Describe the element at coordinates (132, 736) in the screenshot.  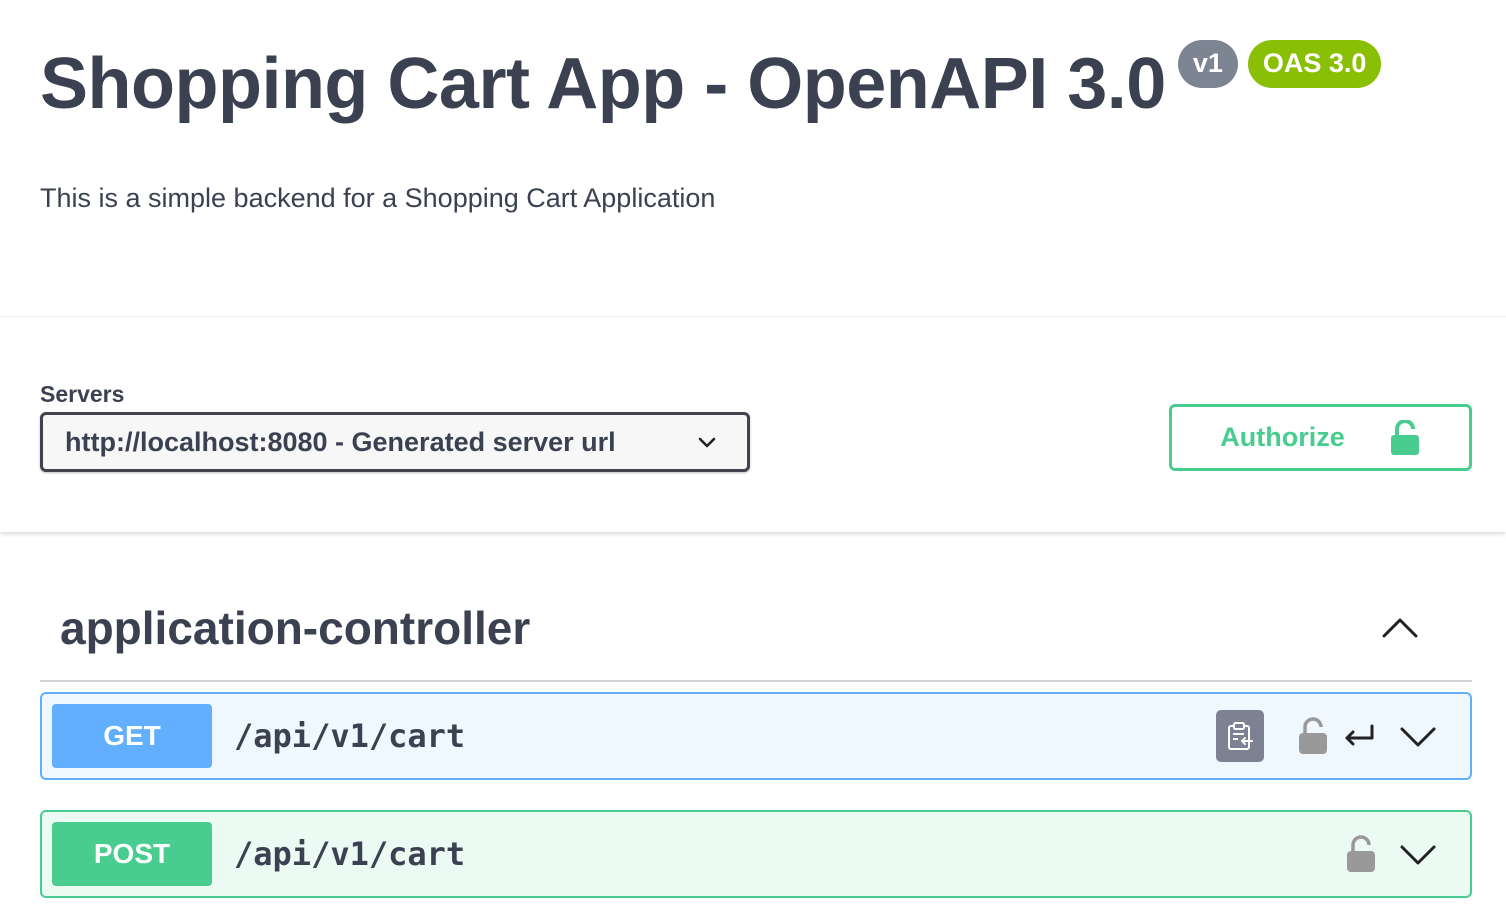
I see `method-badge-get: GET` at that location.